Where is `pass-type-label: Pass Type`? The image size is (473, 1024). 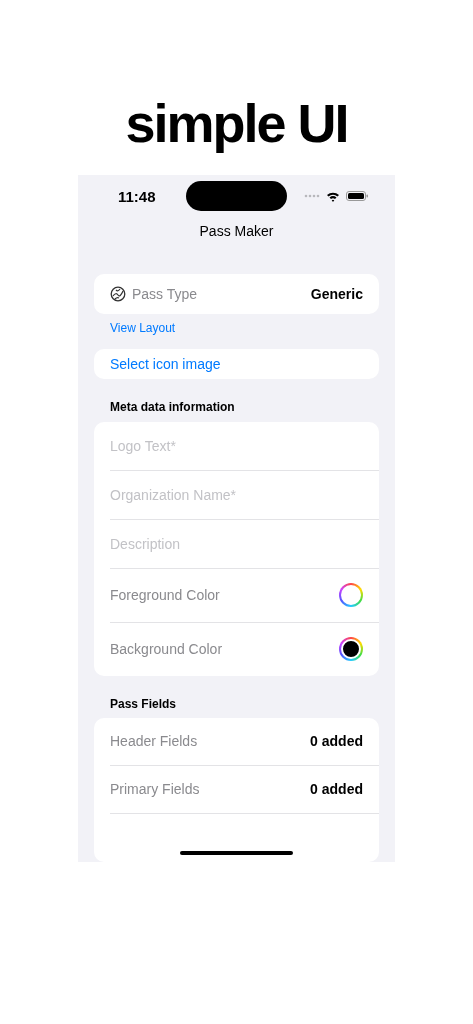 pass-type-label: Pass Type is located at coordinates (165, 293).